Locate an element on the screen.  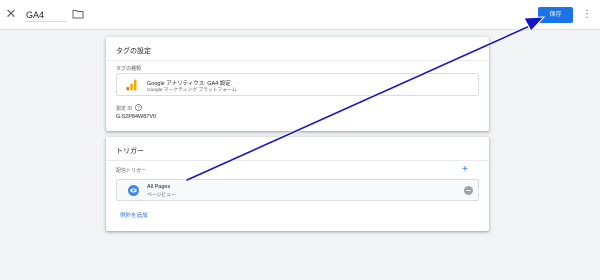
google-analytics-icon is located at coordinates (131, 85).